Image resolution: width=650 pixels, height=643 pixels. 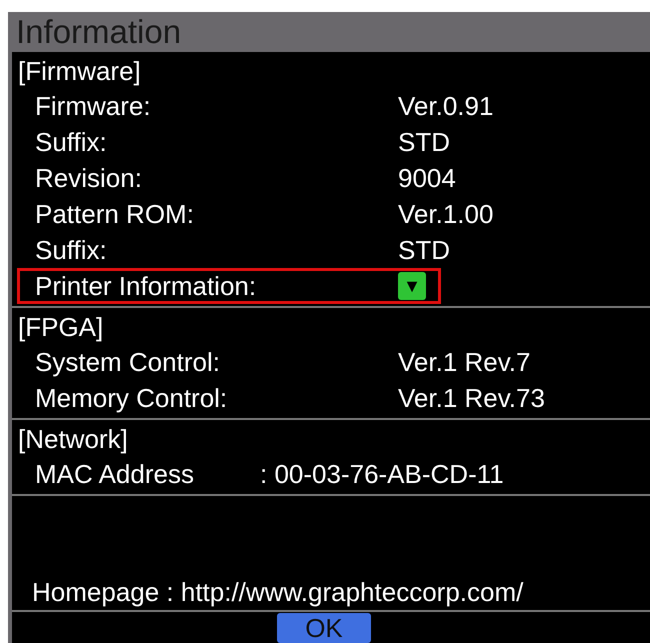 What do you see at coordinates (89, 178) in the screenshot?
I see `field-label: Revision:` at bounding box center [89, 178].